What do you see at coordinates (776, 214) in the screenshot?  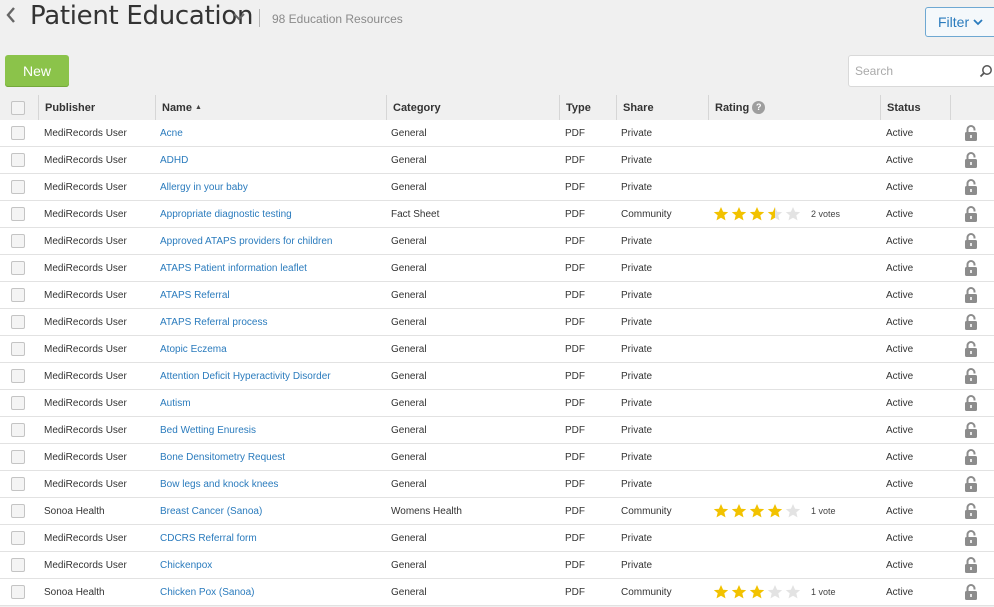 I see `star-rating: 2 votes` at bounding box center [776, 214].